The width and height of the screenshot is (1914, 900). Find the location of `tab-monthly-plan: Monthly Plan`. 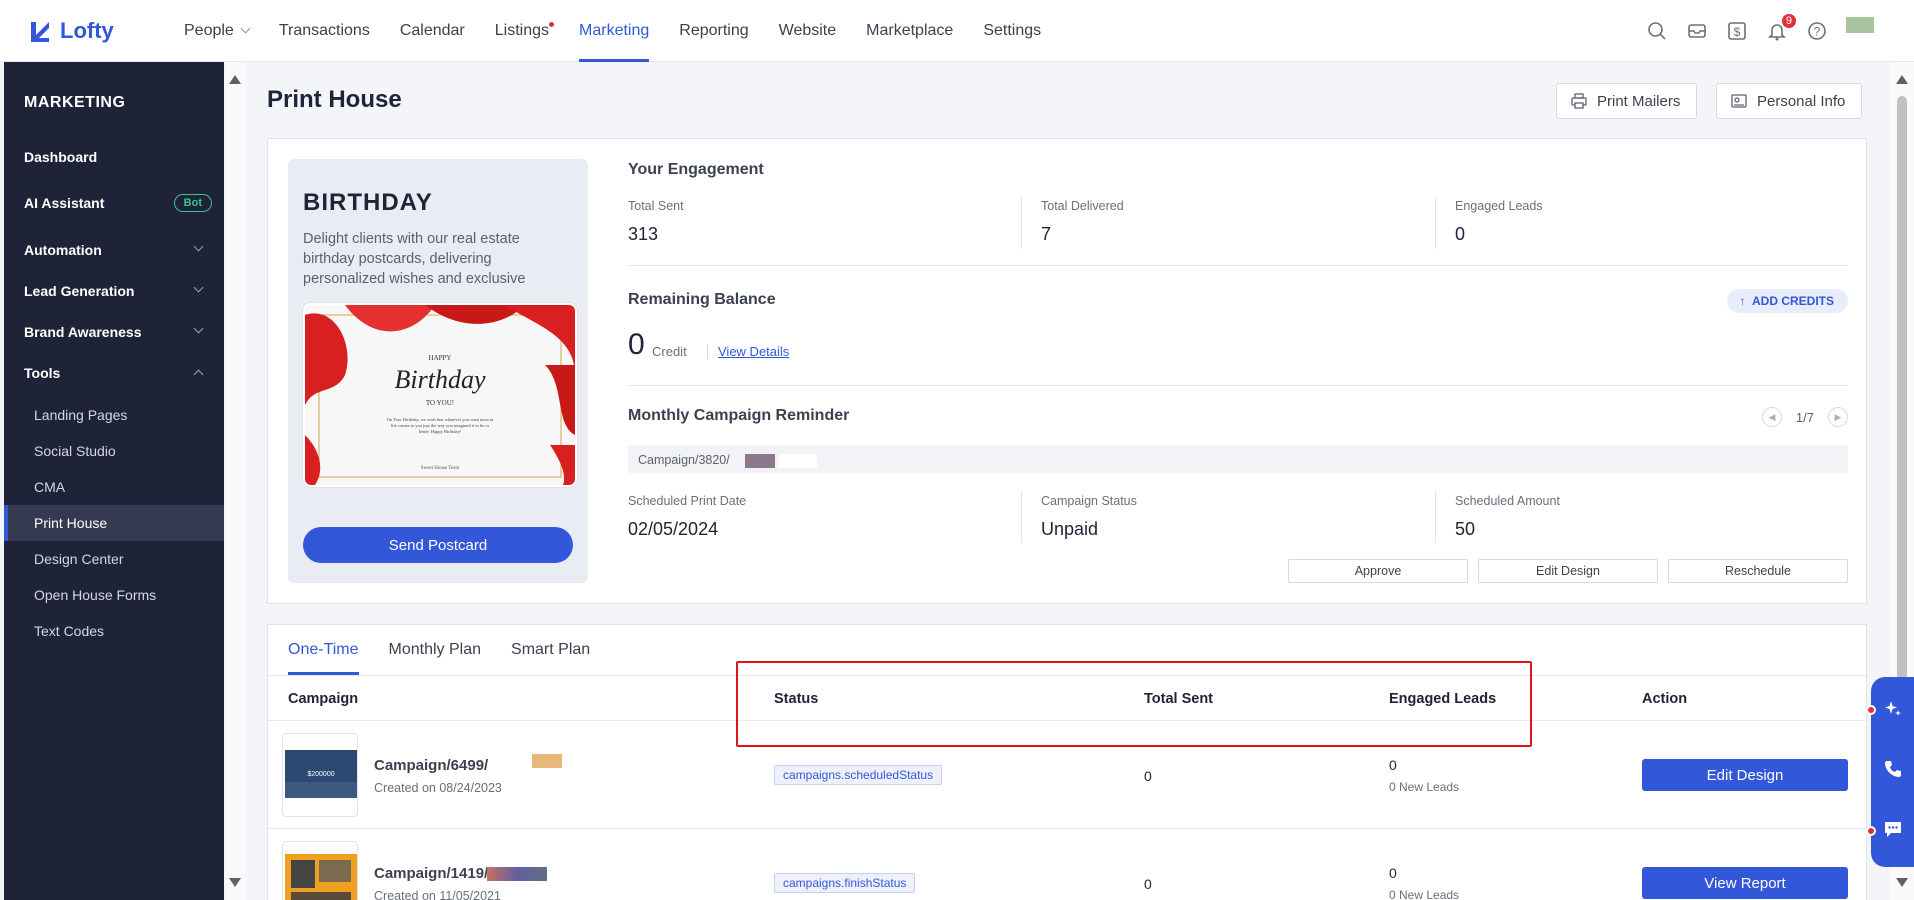

tab-monthly-plan: Monthly Plan is located at coordinates (435, 650).